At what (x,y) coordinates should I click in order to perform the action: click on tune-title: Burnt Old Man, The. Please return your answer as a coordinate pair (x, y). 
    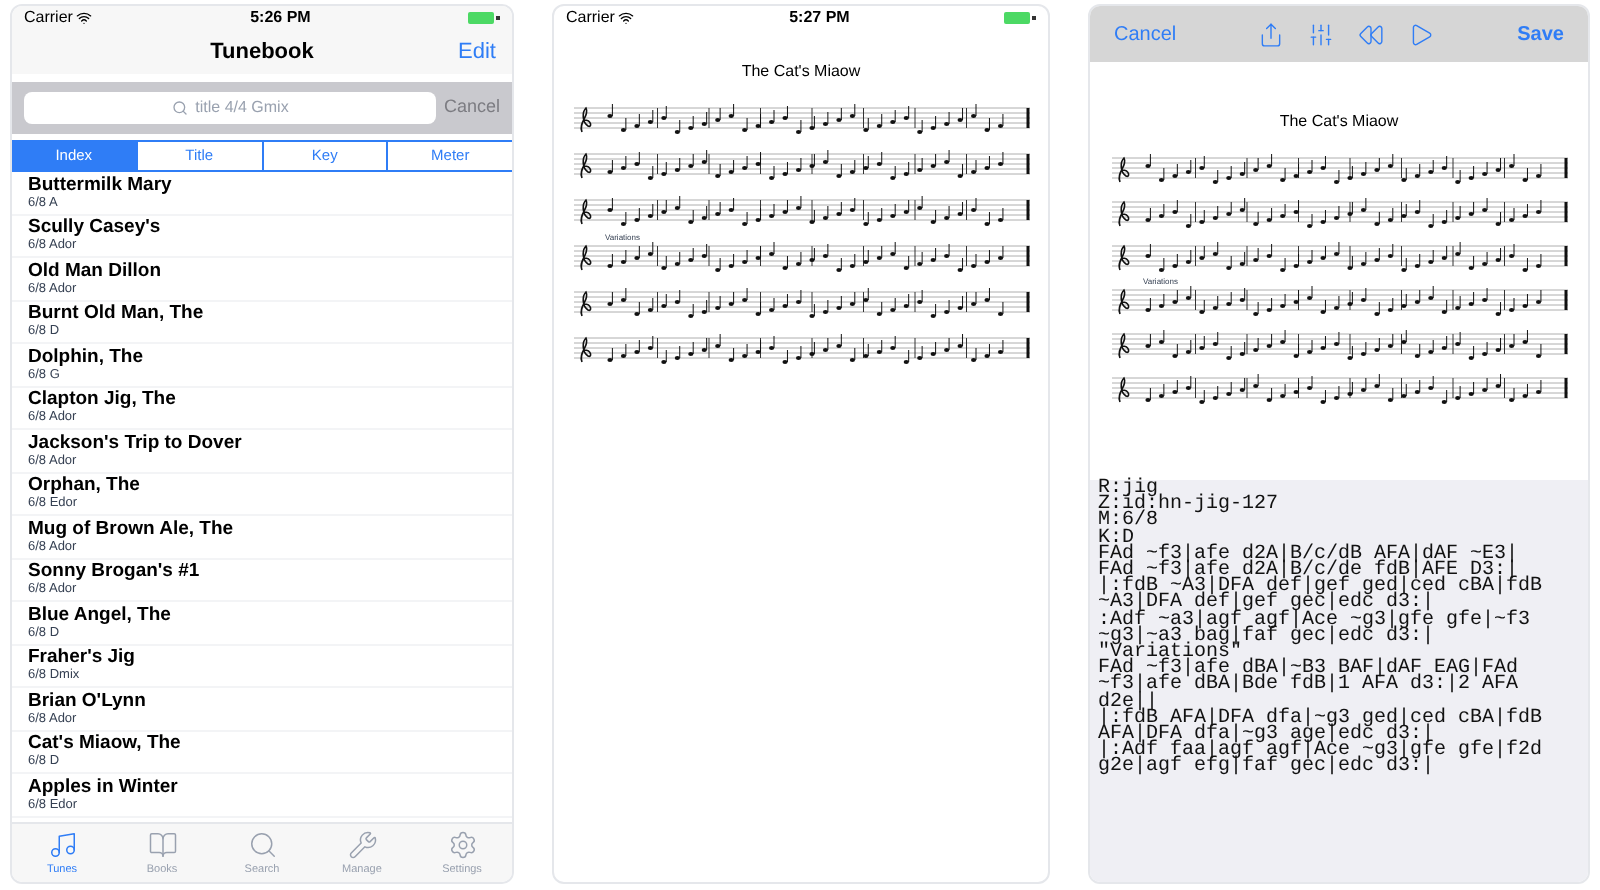
    Looking at the image, I should click on (117, 313).